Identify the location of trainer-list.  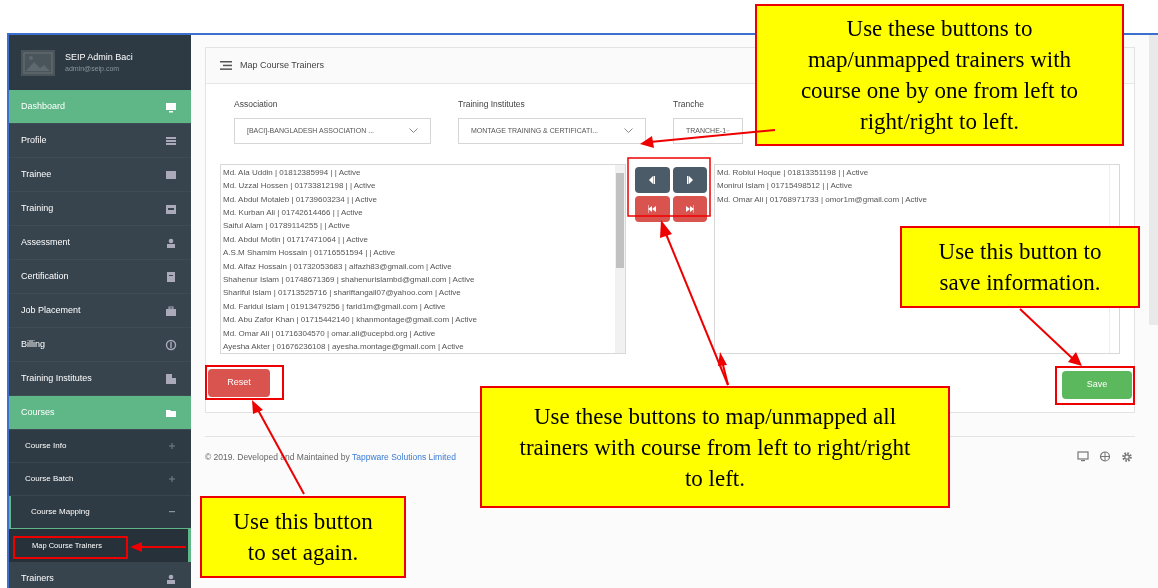
(423, 258).